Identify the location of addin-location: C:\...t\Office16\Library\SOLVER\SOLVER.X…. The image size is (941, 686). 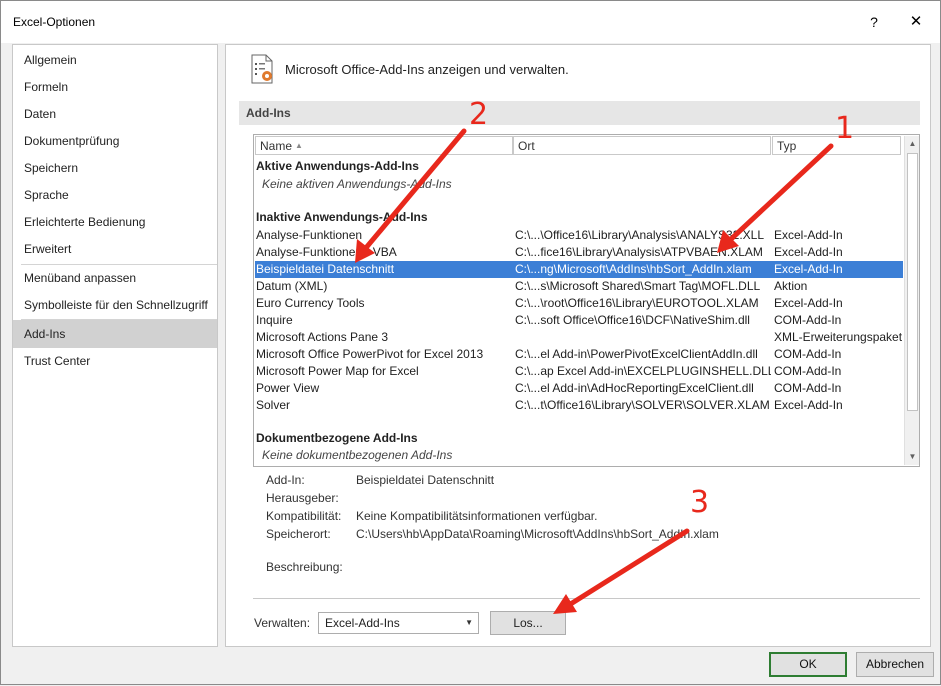
(642, 405).